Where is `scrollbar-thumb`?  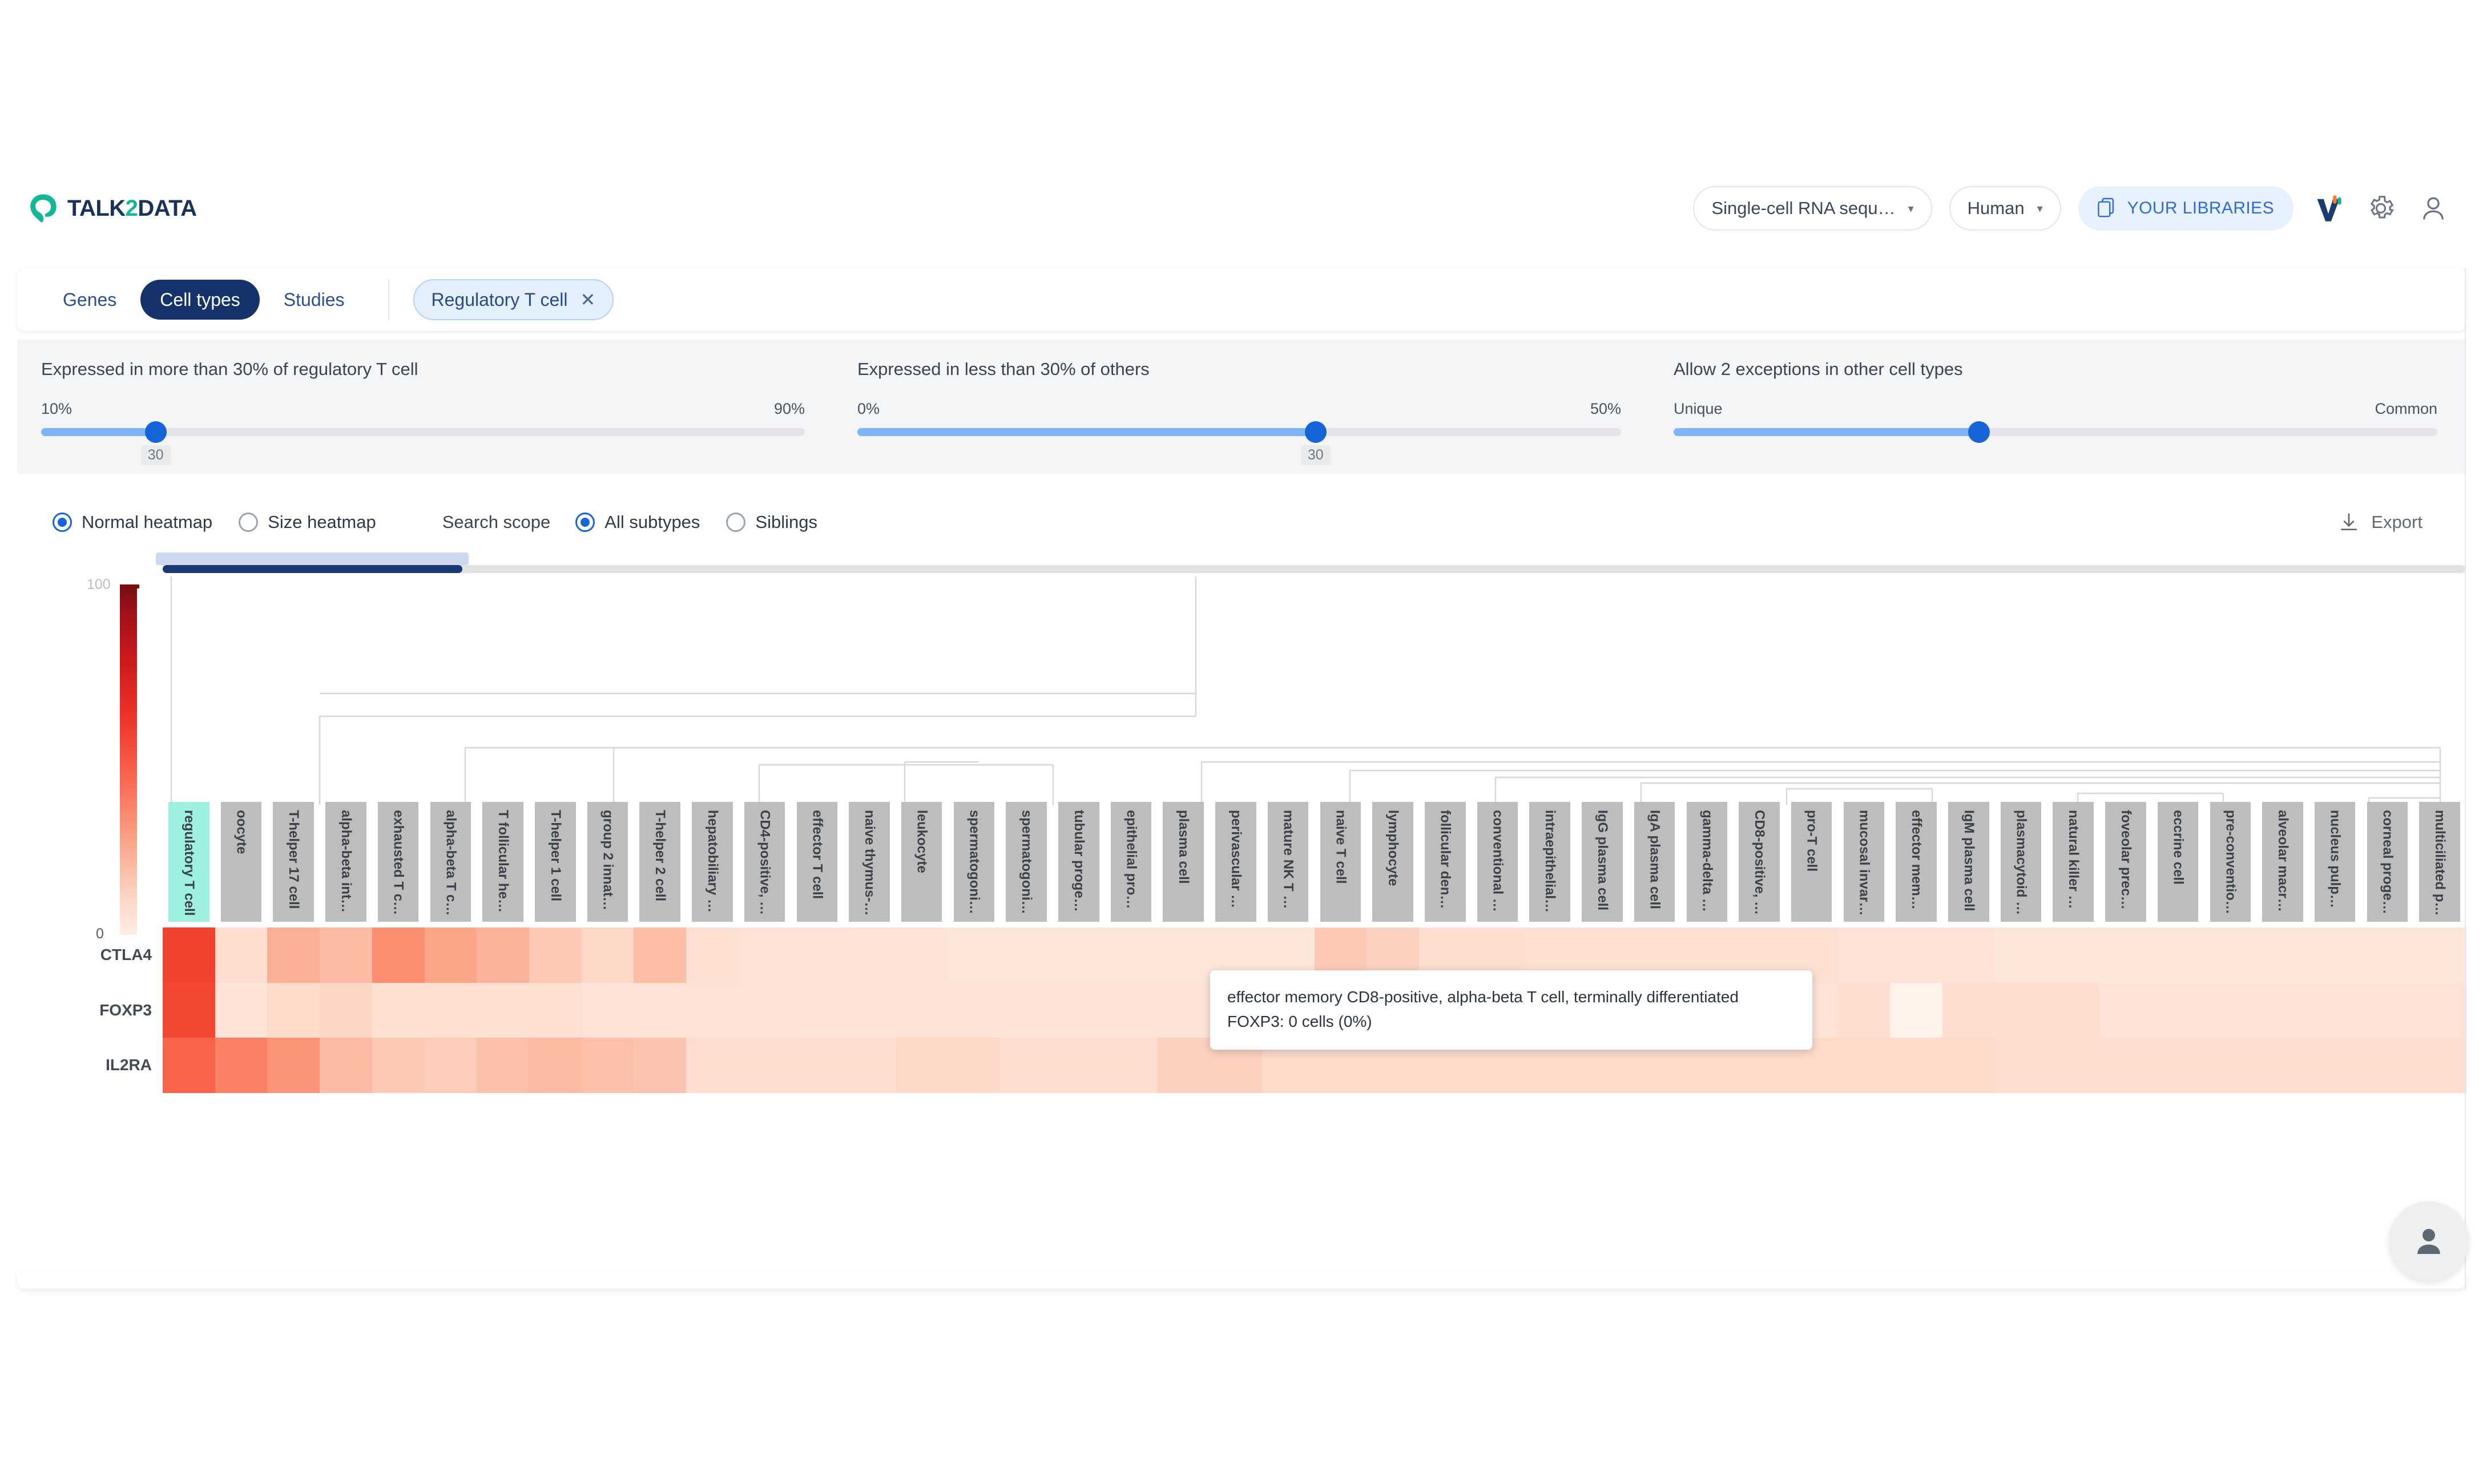
scrollbar-thumb is located at coordinates (312, 569).